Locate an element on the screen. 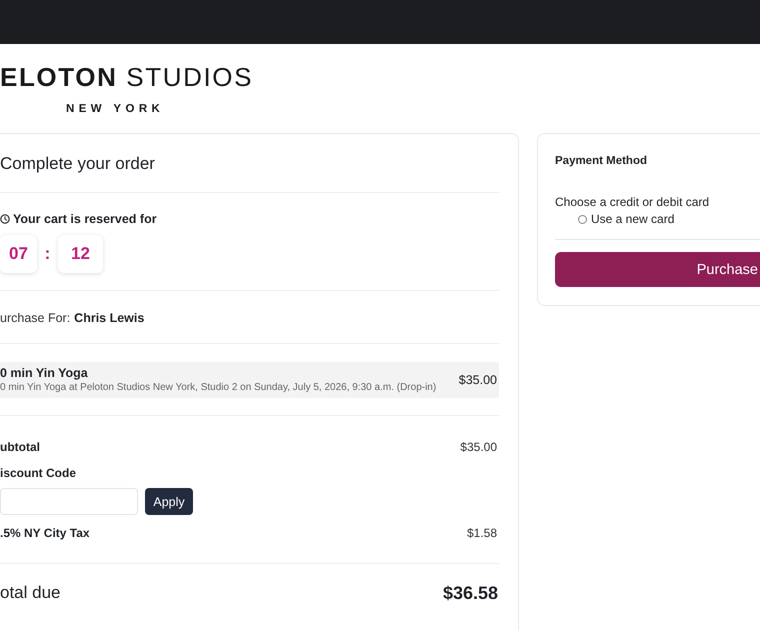 Image resolution: width=760 pixels, height=630 pixels. payment-title: Payment Method is located at coordinates (601, 161).